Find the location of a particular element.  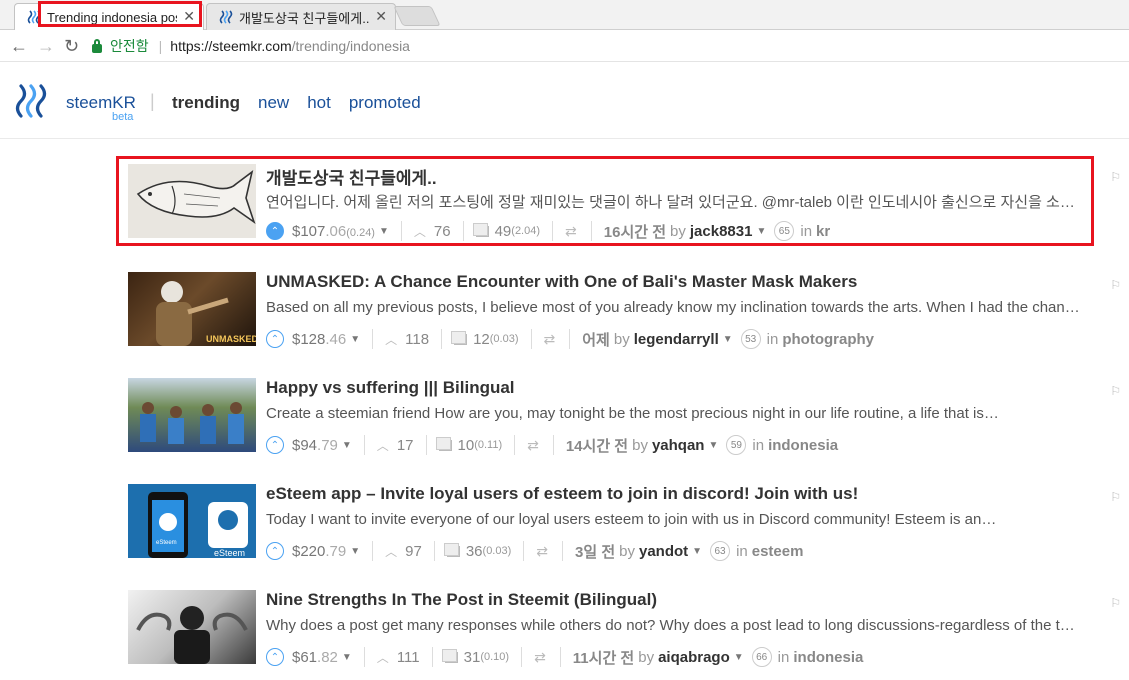

site-header: steemKR beta | trending new hot promoted is located at coordinates (564, 101).